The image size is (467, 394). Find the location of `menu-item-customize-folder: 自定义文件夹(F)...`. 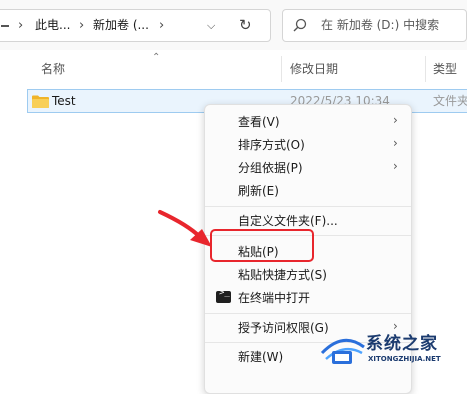

menu-item-customize-folder: 自定义文件夹(F)... is located at coordinates (288, 221).